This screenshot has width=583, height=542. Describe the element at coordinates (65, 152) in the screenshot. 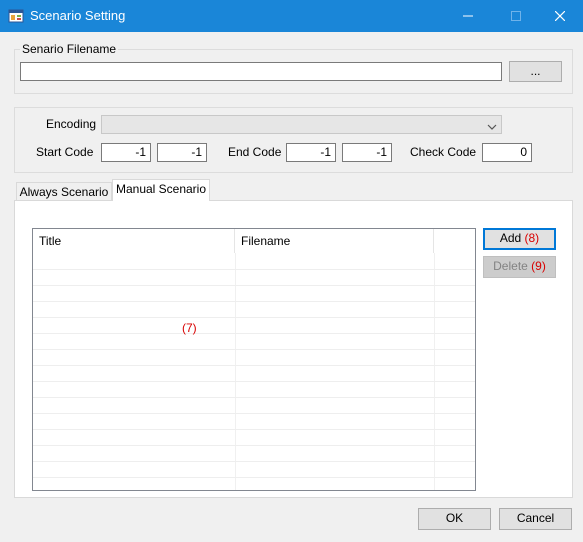

I see `start-code-label: Start Code` at that location.